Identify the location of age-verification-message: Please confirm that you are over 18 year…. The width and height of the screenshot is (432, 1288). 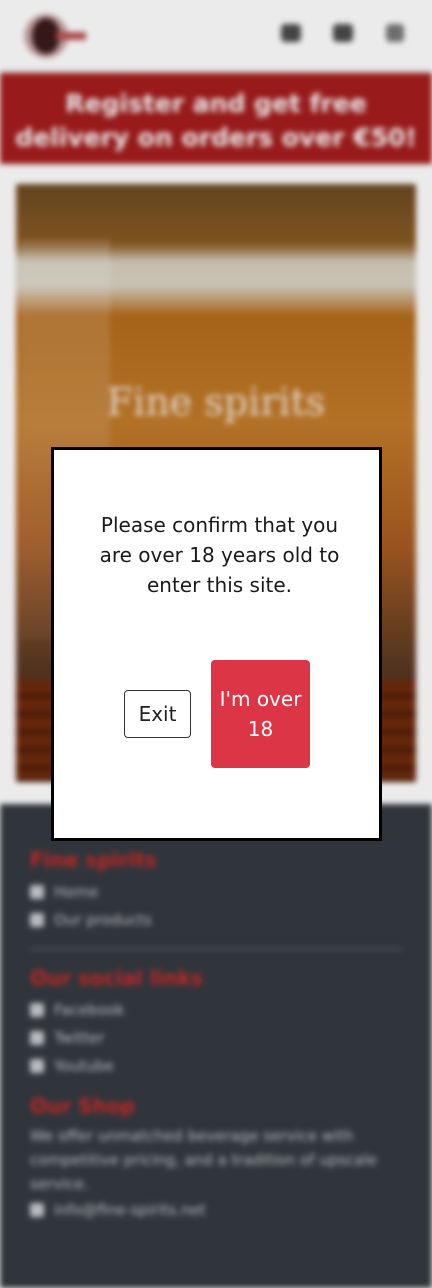
(219, 555).